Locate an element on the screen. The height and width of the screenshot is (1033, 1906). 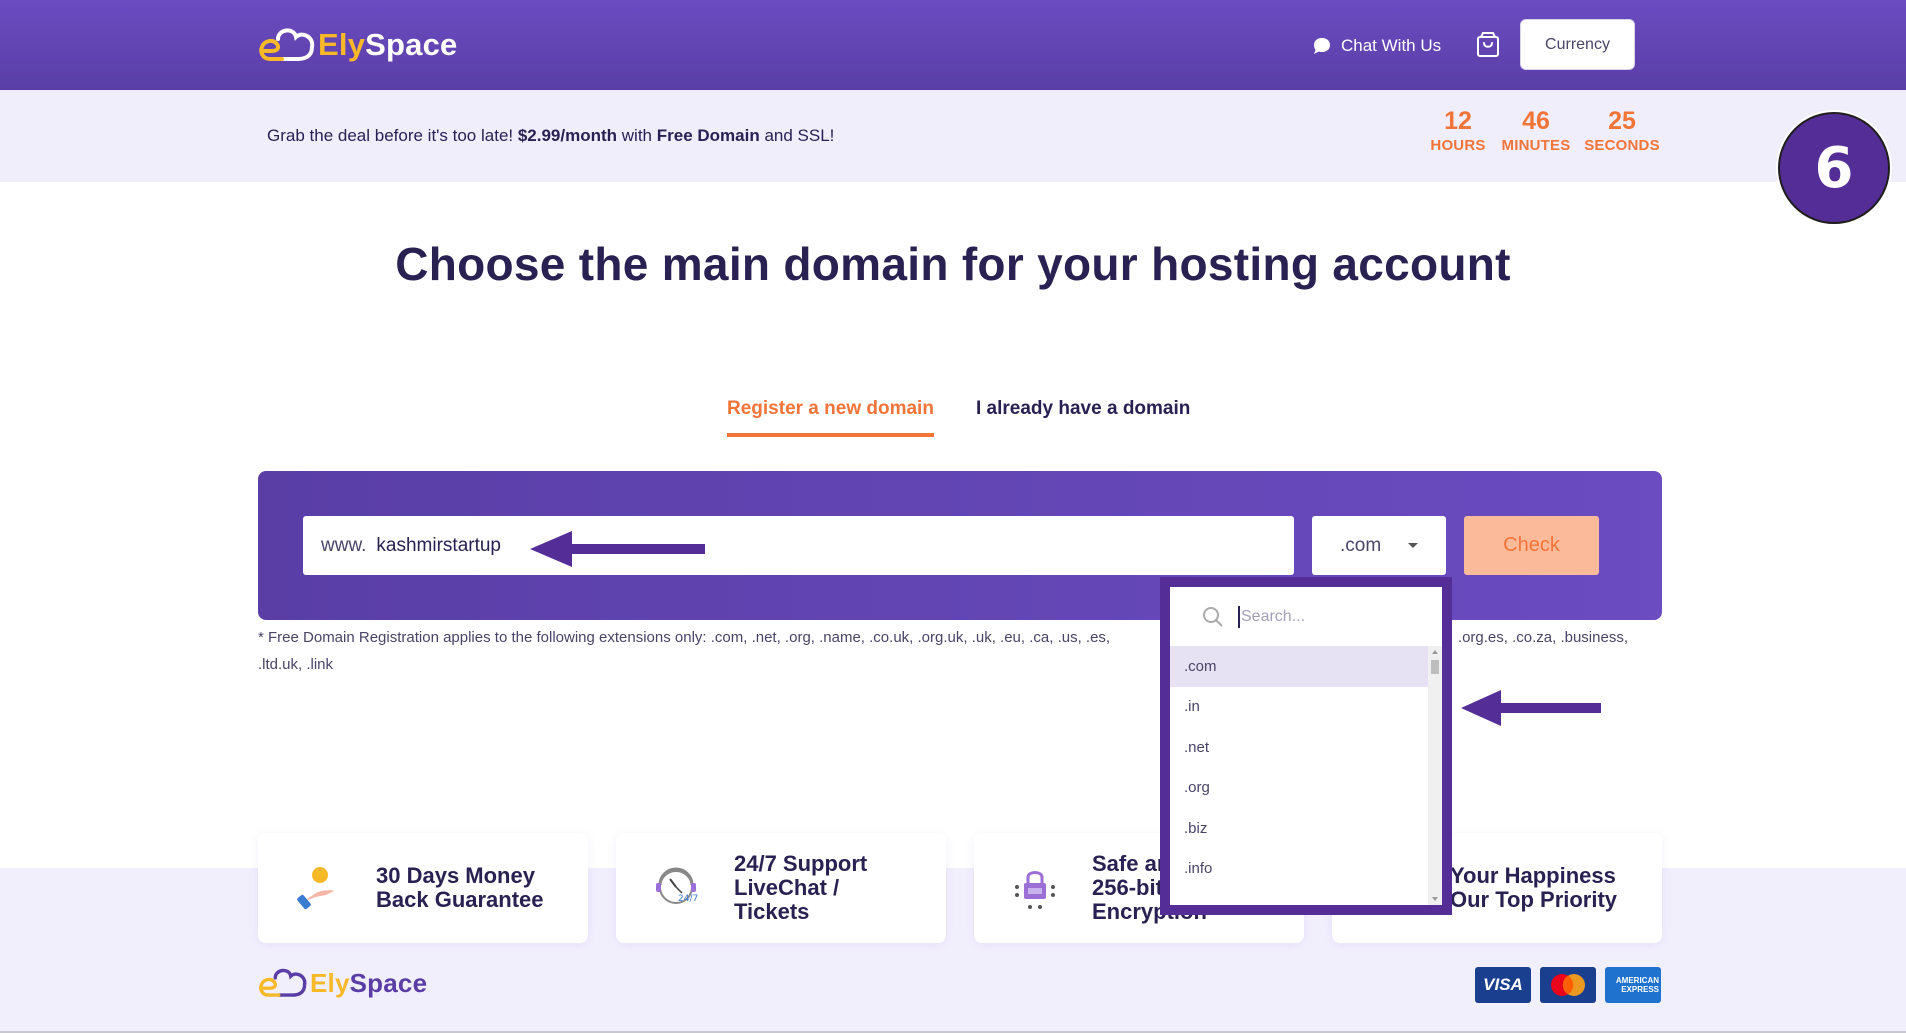
shopping-bag-icon is located at coordinates (1488, 47).